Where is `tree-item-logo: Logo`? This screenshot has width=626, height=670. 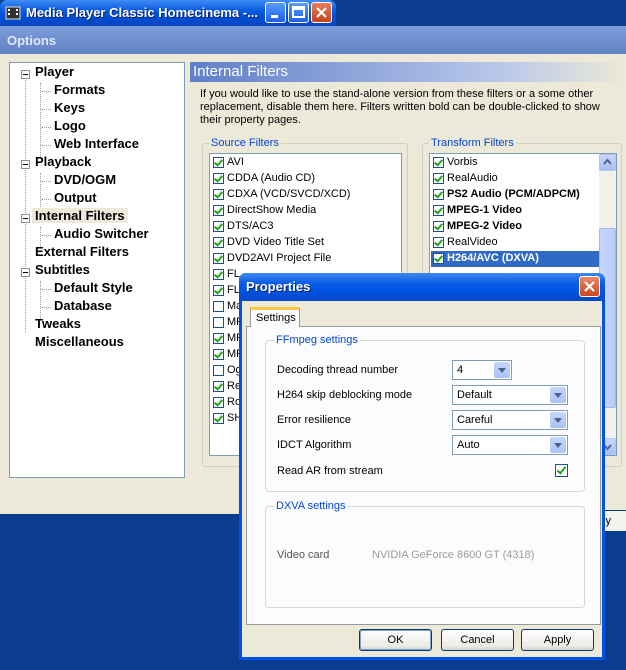 tree-item-logo: Logo is located at coordinates (70, 125).